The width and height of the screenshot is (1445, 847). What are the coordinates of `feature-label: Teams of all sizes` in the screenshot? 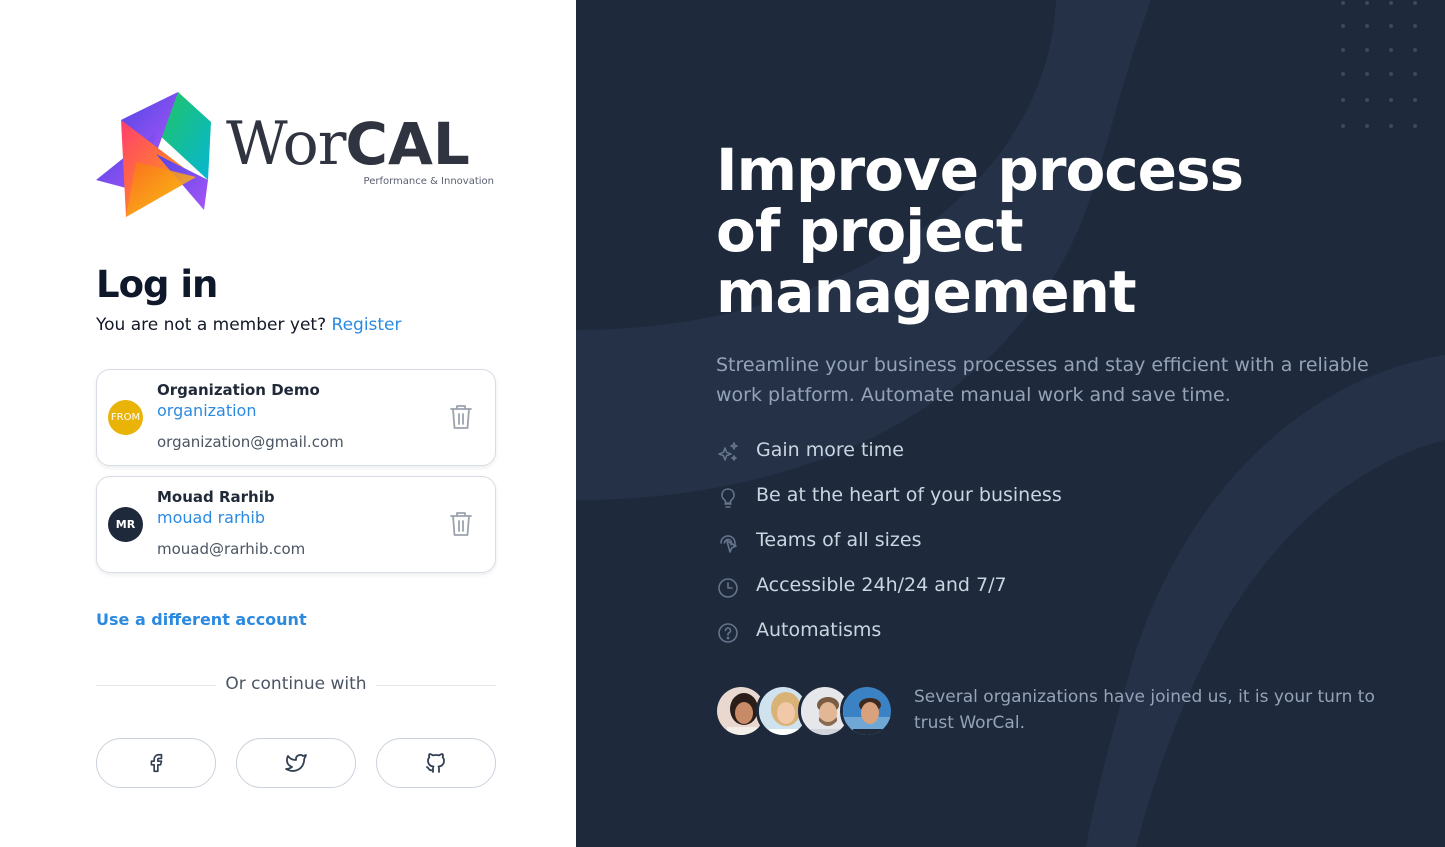 It's located at (839, 540).